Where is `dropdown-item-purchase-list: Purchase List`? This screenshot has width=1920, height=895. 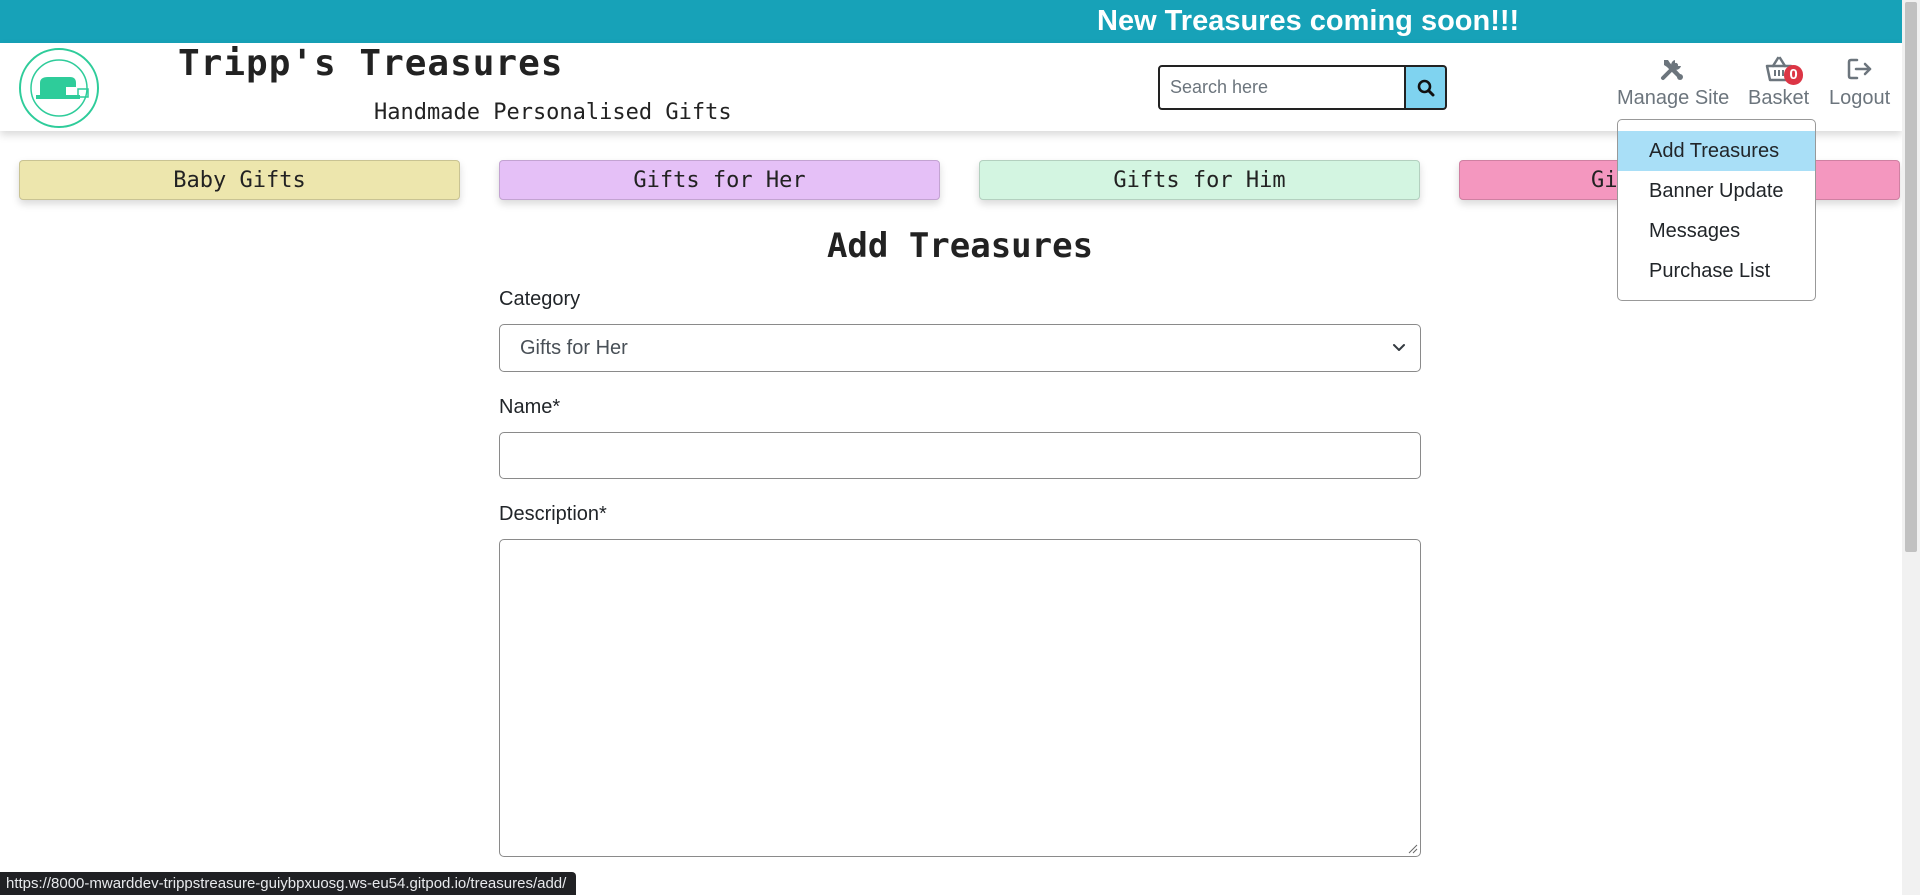
dropdown-item-purchase-list: Purchase List is located at coordinates (1716, 271).